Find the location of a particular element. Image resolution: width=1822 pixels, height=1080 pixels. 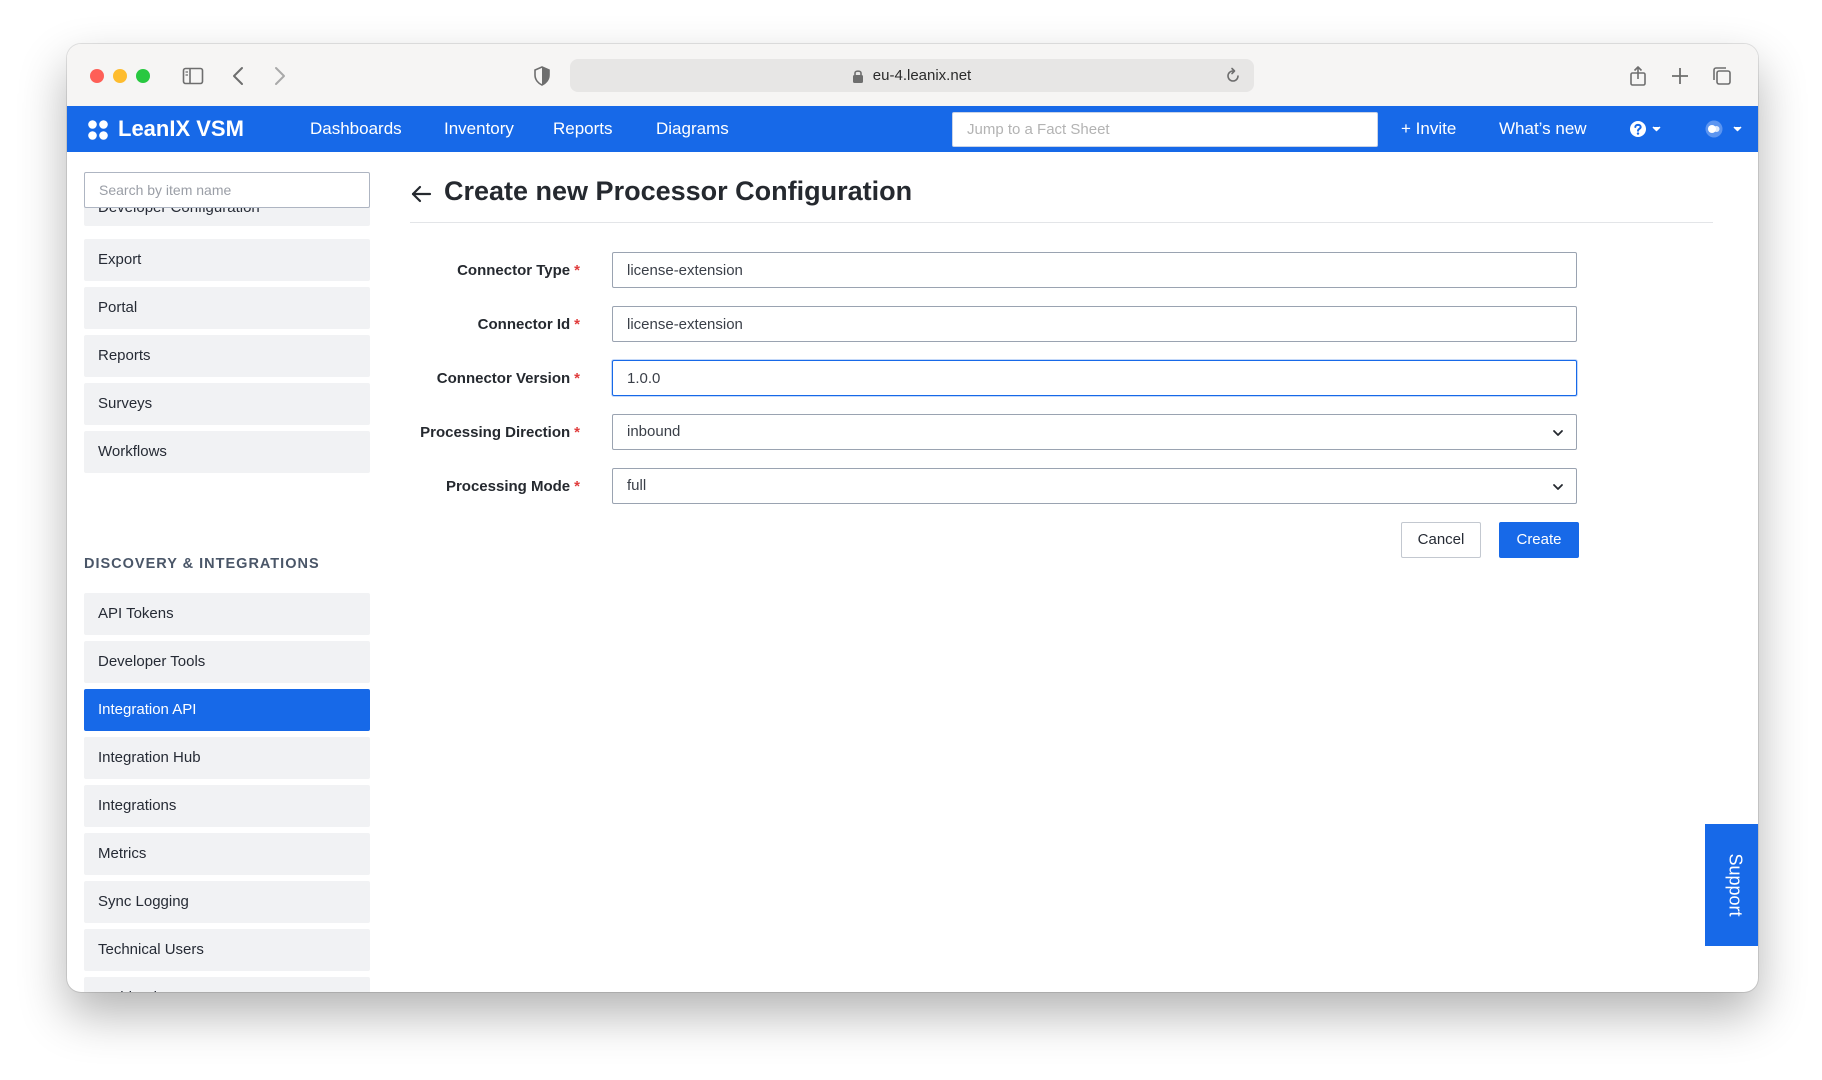

connector-version-label: Connector Version * is located at coordinates (508, 378).